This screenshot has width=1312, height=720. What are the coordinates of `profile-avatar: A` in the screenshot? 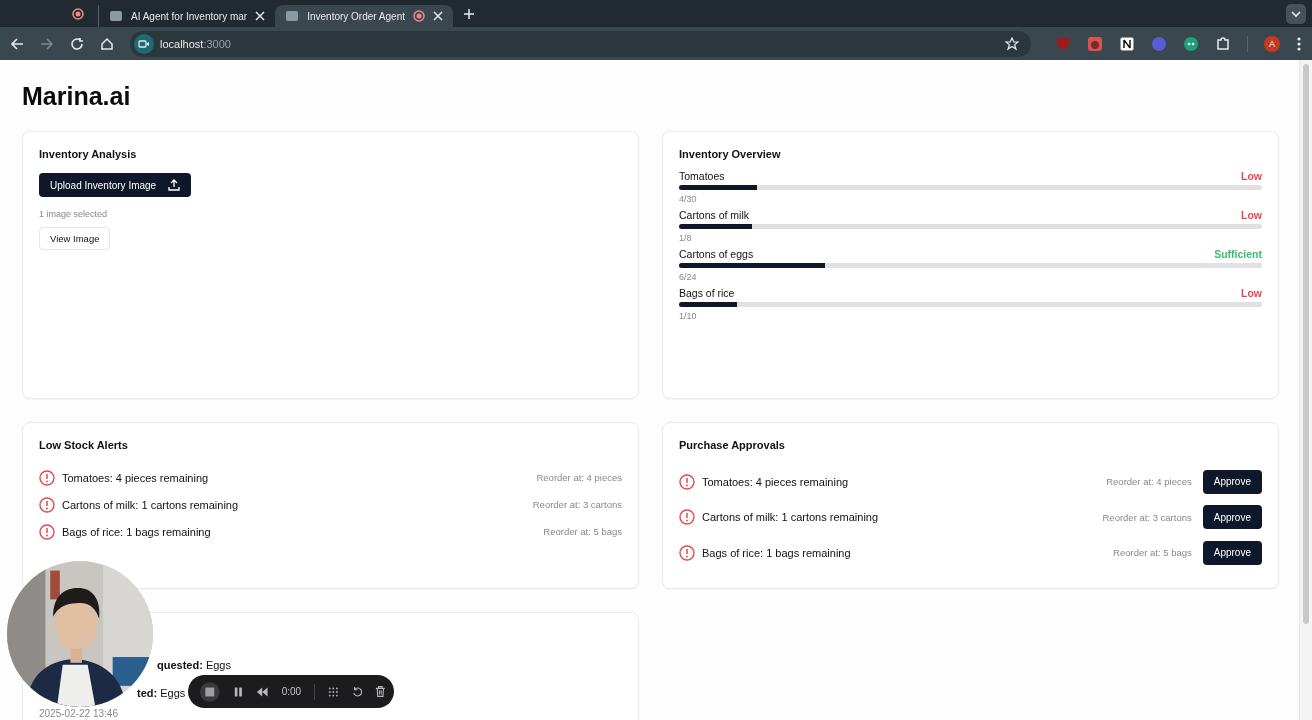 It's located at (1272, 43).